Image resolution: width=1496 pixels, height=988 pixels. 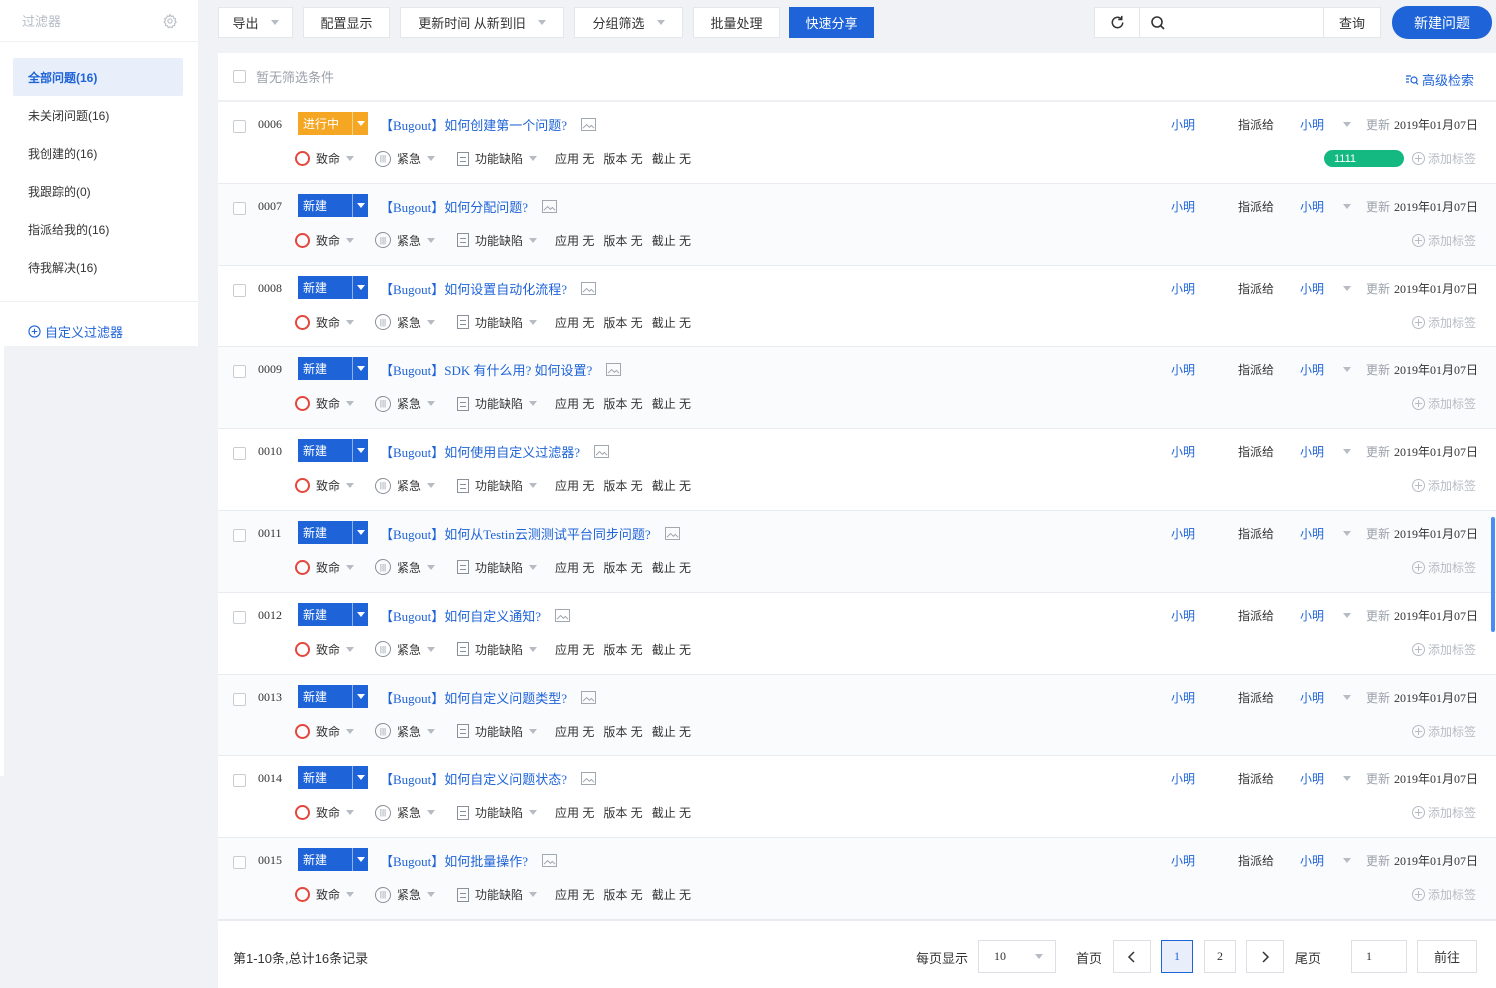 What do you see at coordinates (1442, 22) in the screenshot?
I see `new-issue-button: 新建问题` at bounding box center [1442, 22].